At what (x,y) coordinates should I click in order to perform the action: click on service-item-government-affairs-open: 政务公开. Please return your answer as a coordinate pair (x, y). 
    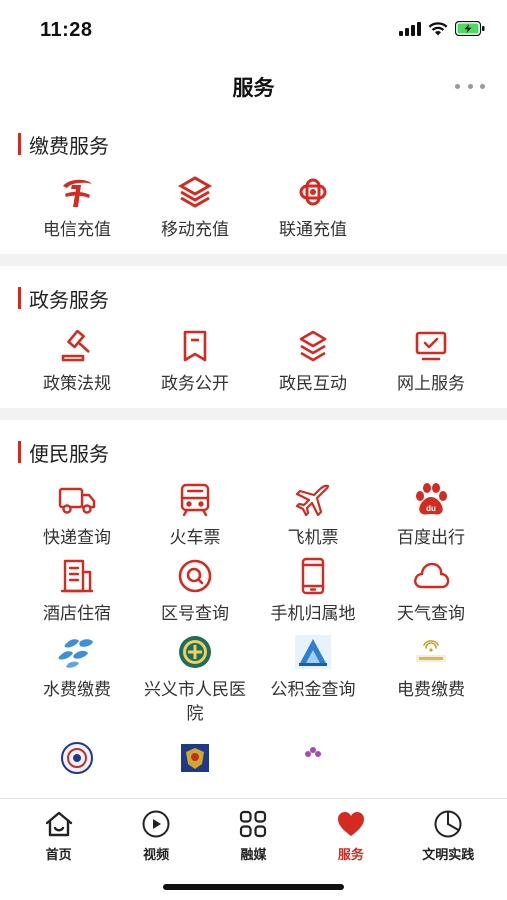
    Looking at the image, I should click on (195, 360).